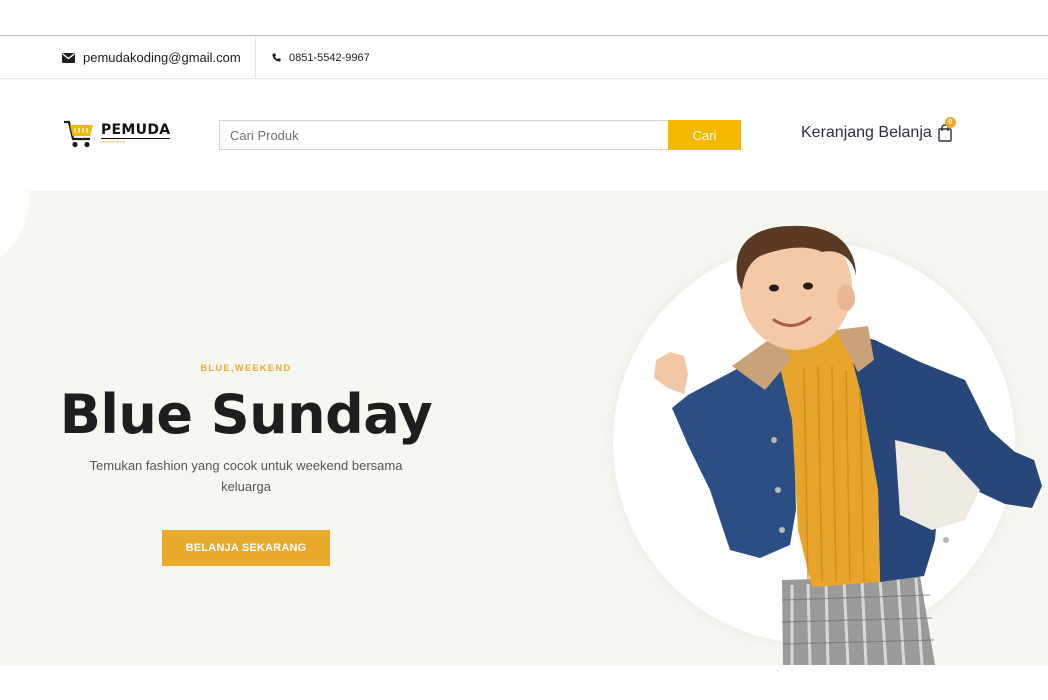 The height and width of the screenshot is (700, 1048). What do you see at coordinates (950, 122) in the screenshot?
I see `cart-count-badge: 0` at bounding box center [950, 122].